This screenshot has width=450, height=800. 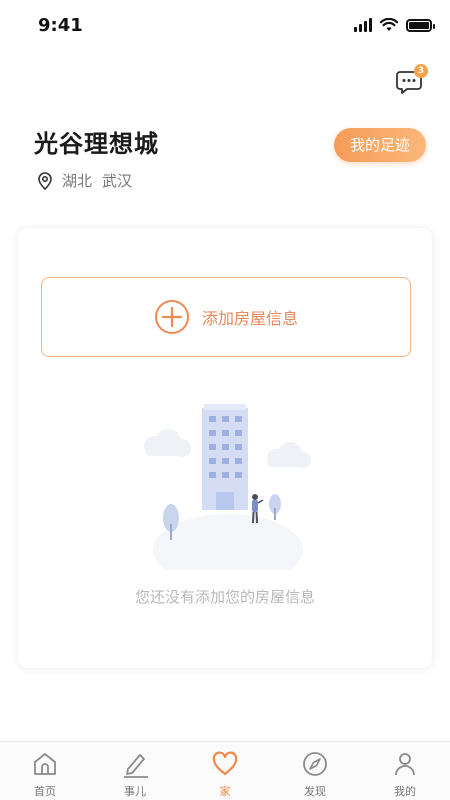 I want to click on empty-house-illustration, so click(x=227, y=487).